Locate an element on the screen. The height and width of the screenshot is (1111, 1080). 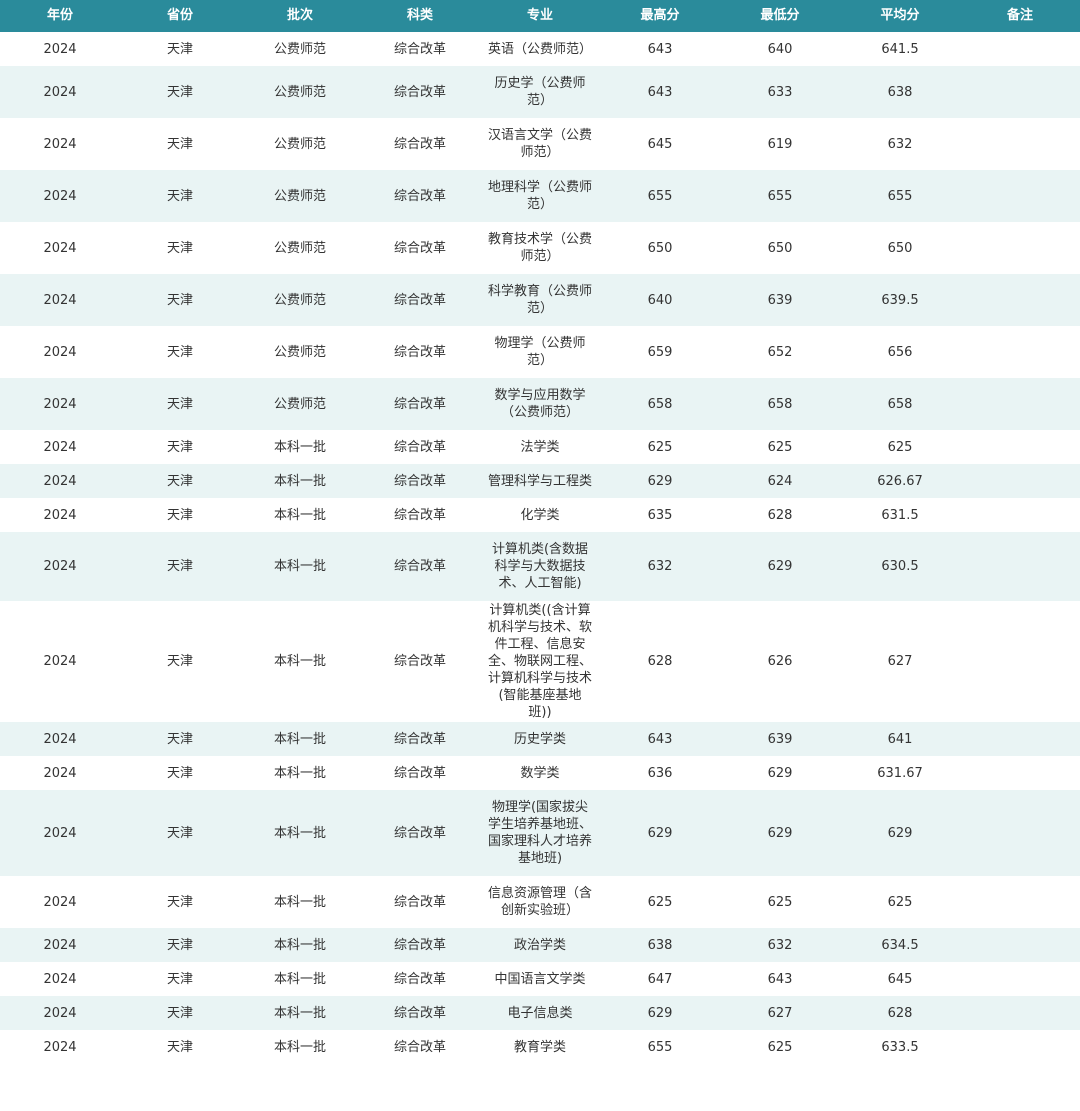
cell-major: 物理学（公费师范） is located at coordinates (540, 352).